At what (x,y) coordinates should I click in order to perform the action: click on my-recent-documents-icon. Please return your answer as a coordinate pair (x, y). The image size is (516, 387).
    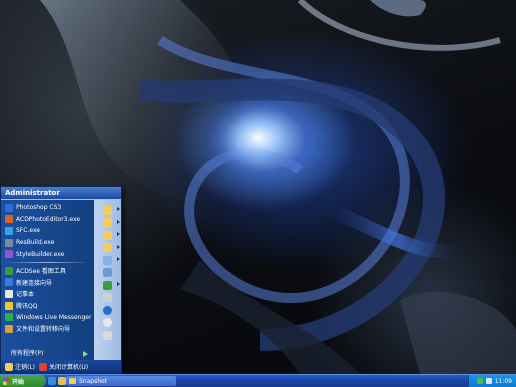
    Looking at the image, I should click on (107, 223).